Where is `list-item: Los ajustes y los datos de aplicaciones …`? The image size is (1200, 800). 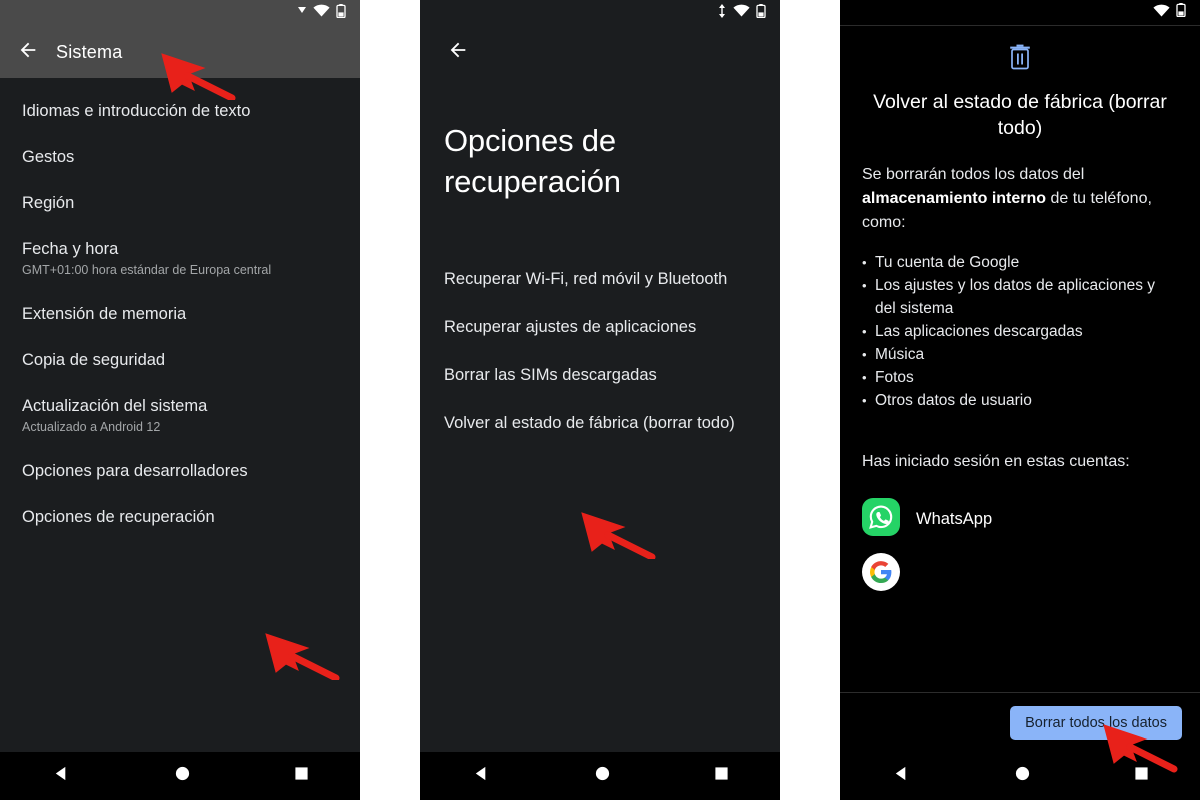 list-item: Los ajustes y los datos de aplicaciones … is located at coordinates (1020, 297).